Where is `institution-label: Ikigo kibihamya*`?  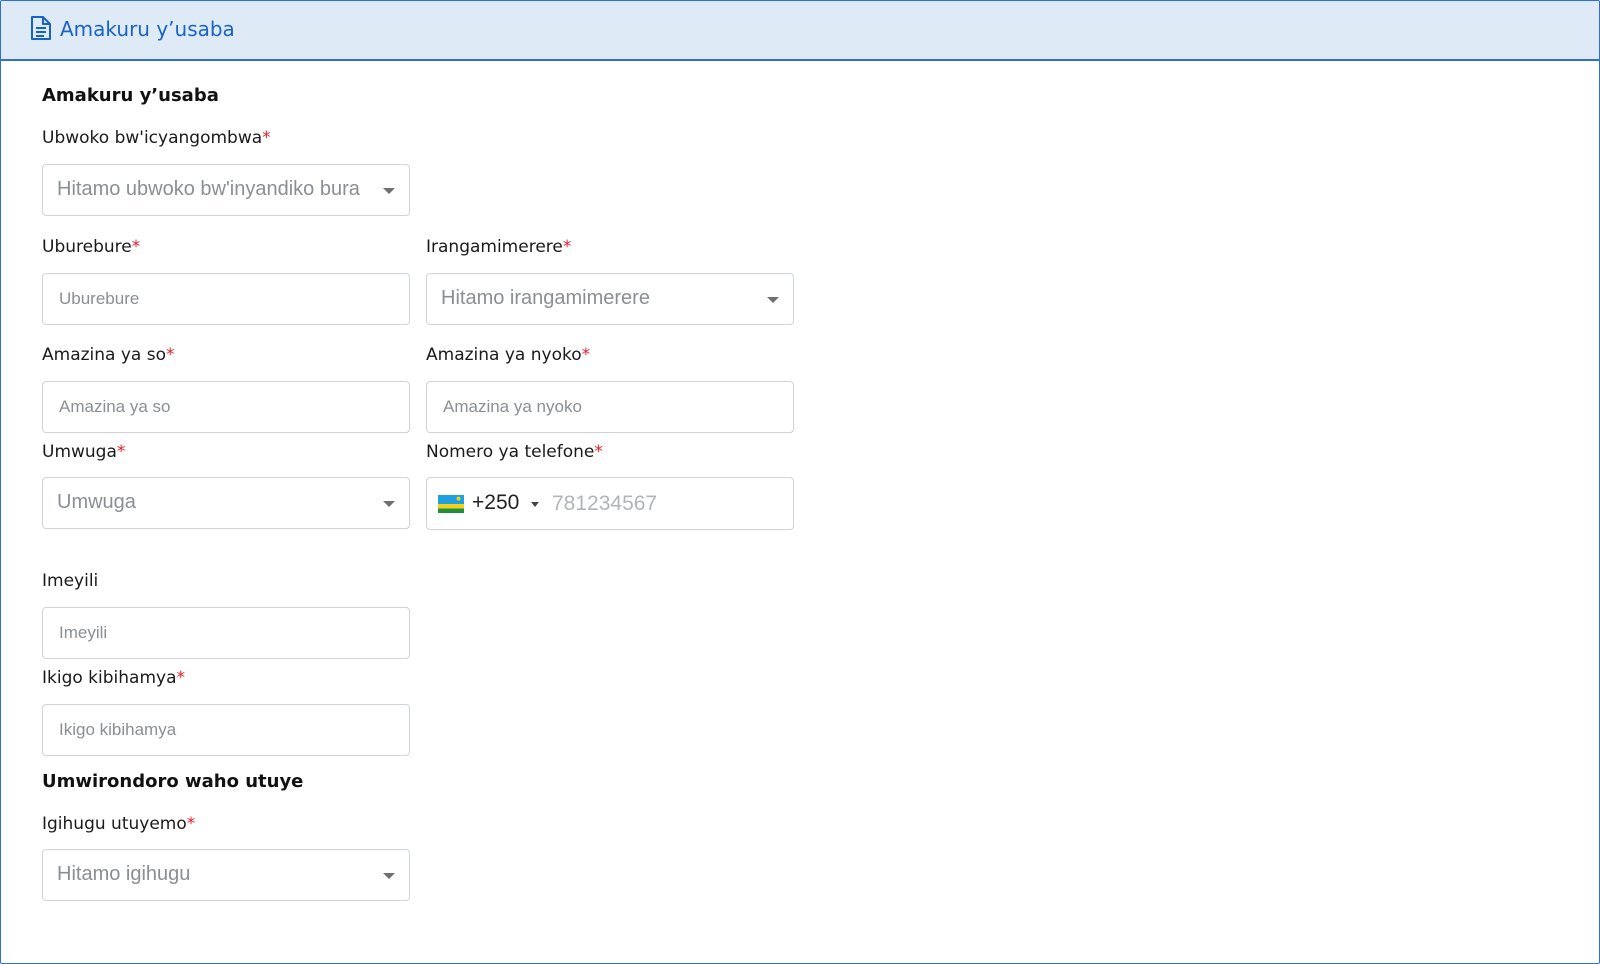 institution-label: Ikigo kibihamya* is located at coordinates (113, 678).